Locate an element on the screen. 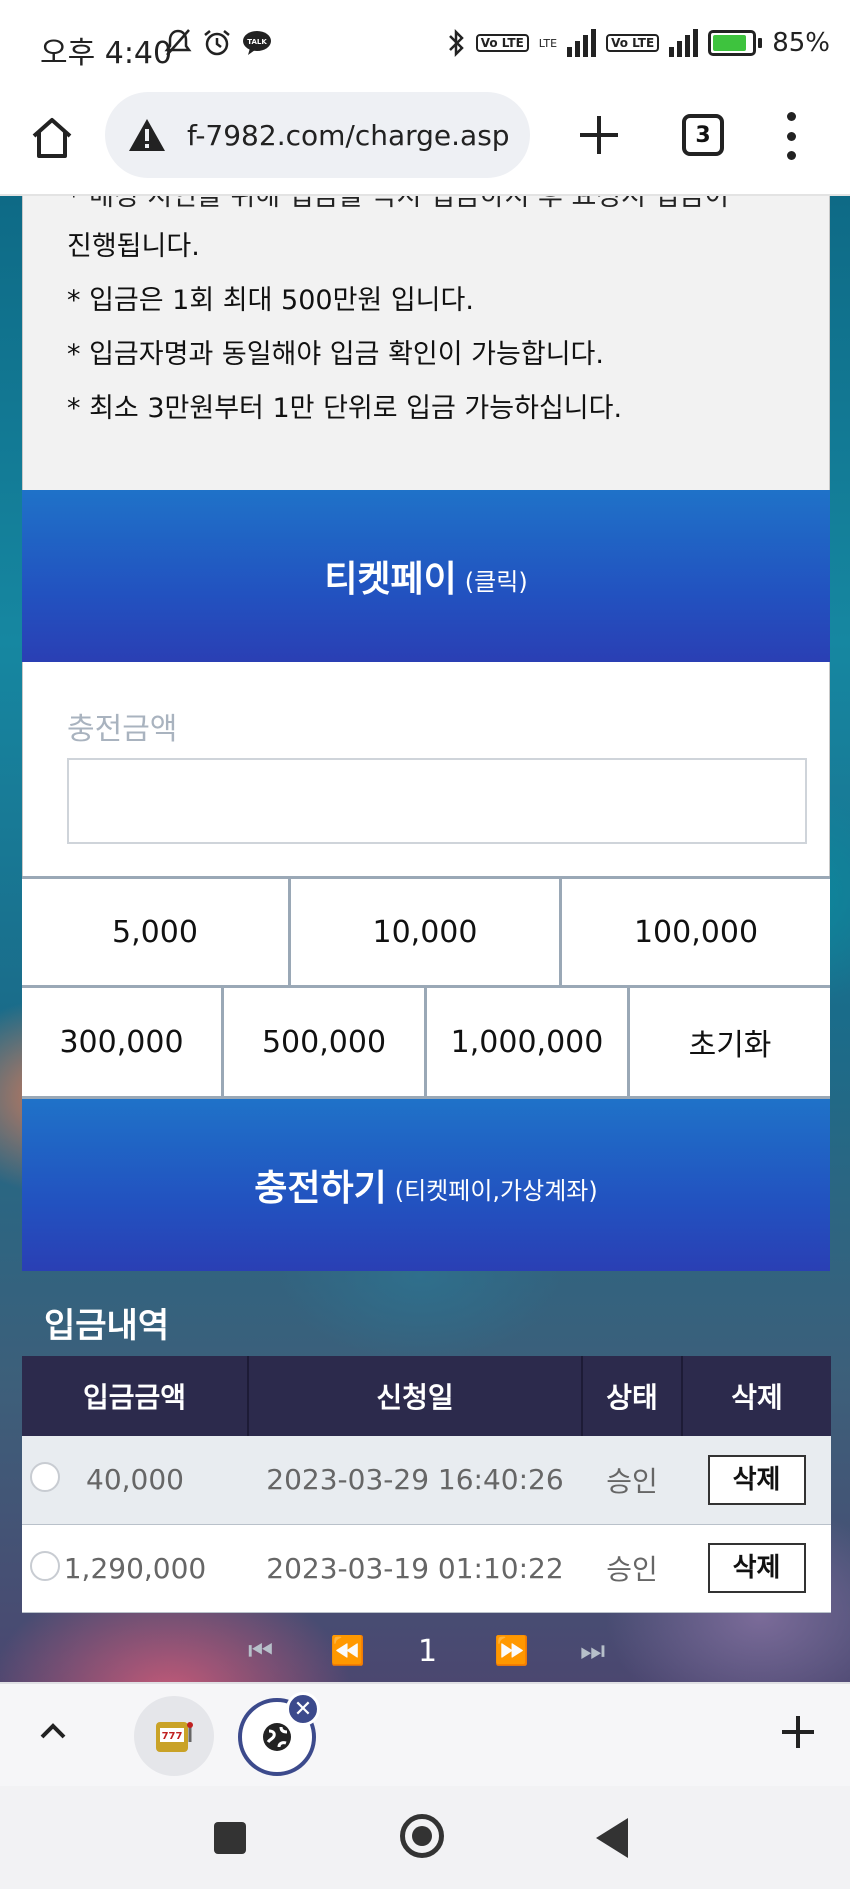  table-row: 1,290,000 2023-03-19 01:10:22 승인 삭제 is located at coordinates (426, 1568).